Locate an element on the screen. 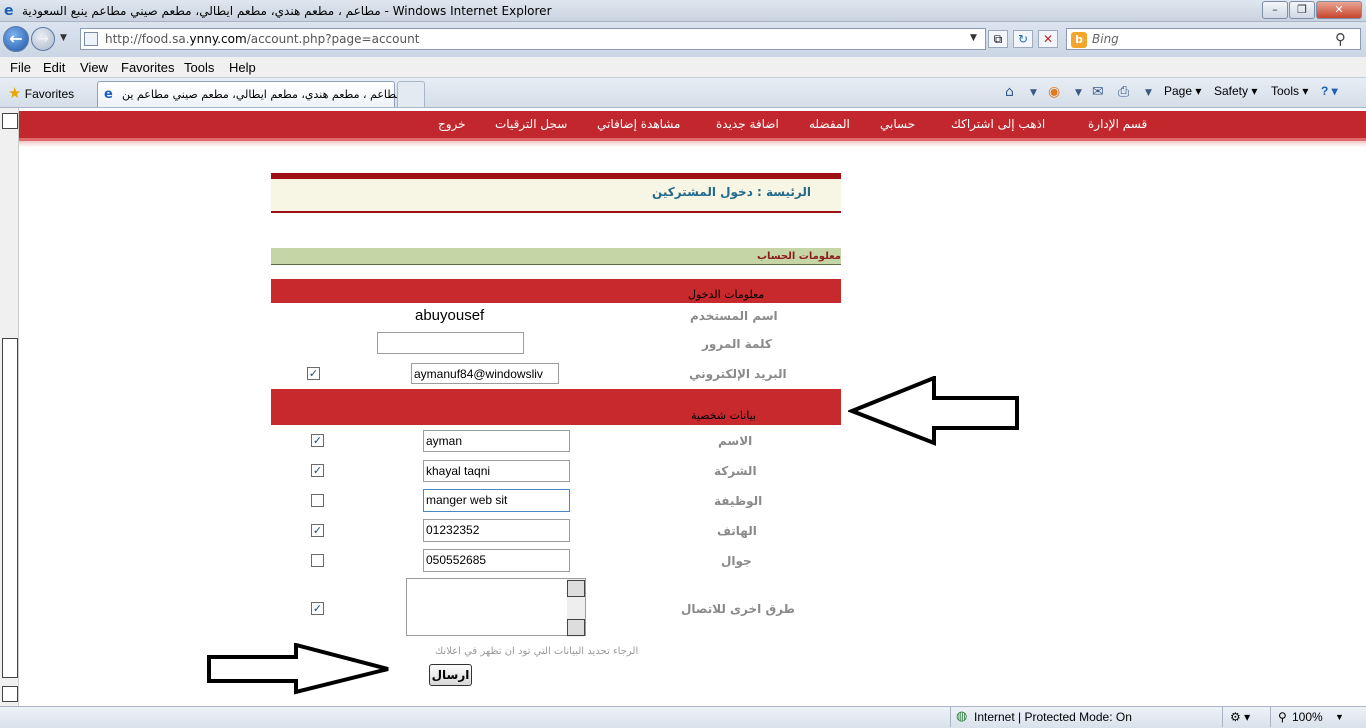 This screenshot has height=728, width=1366. minimize-button: – is located at coordinates (1275, 10).